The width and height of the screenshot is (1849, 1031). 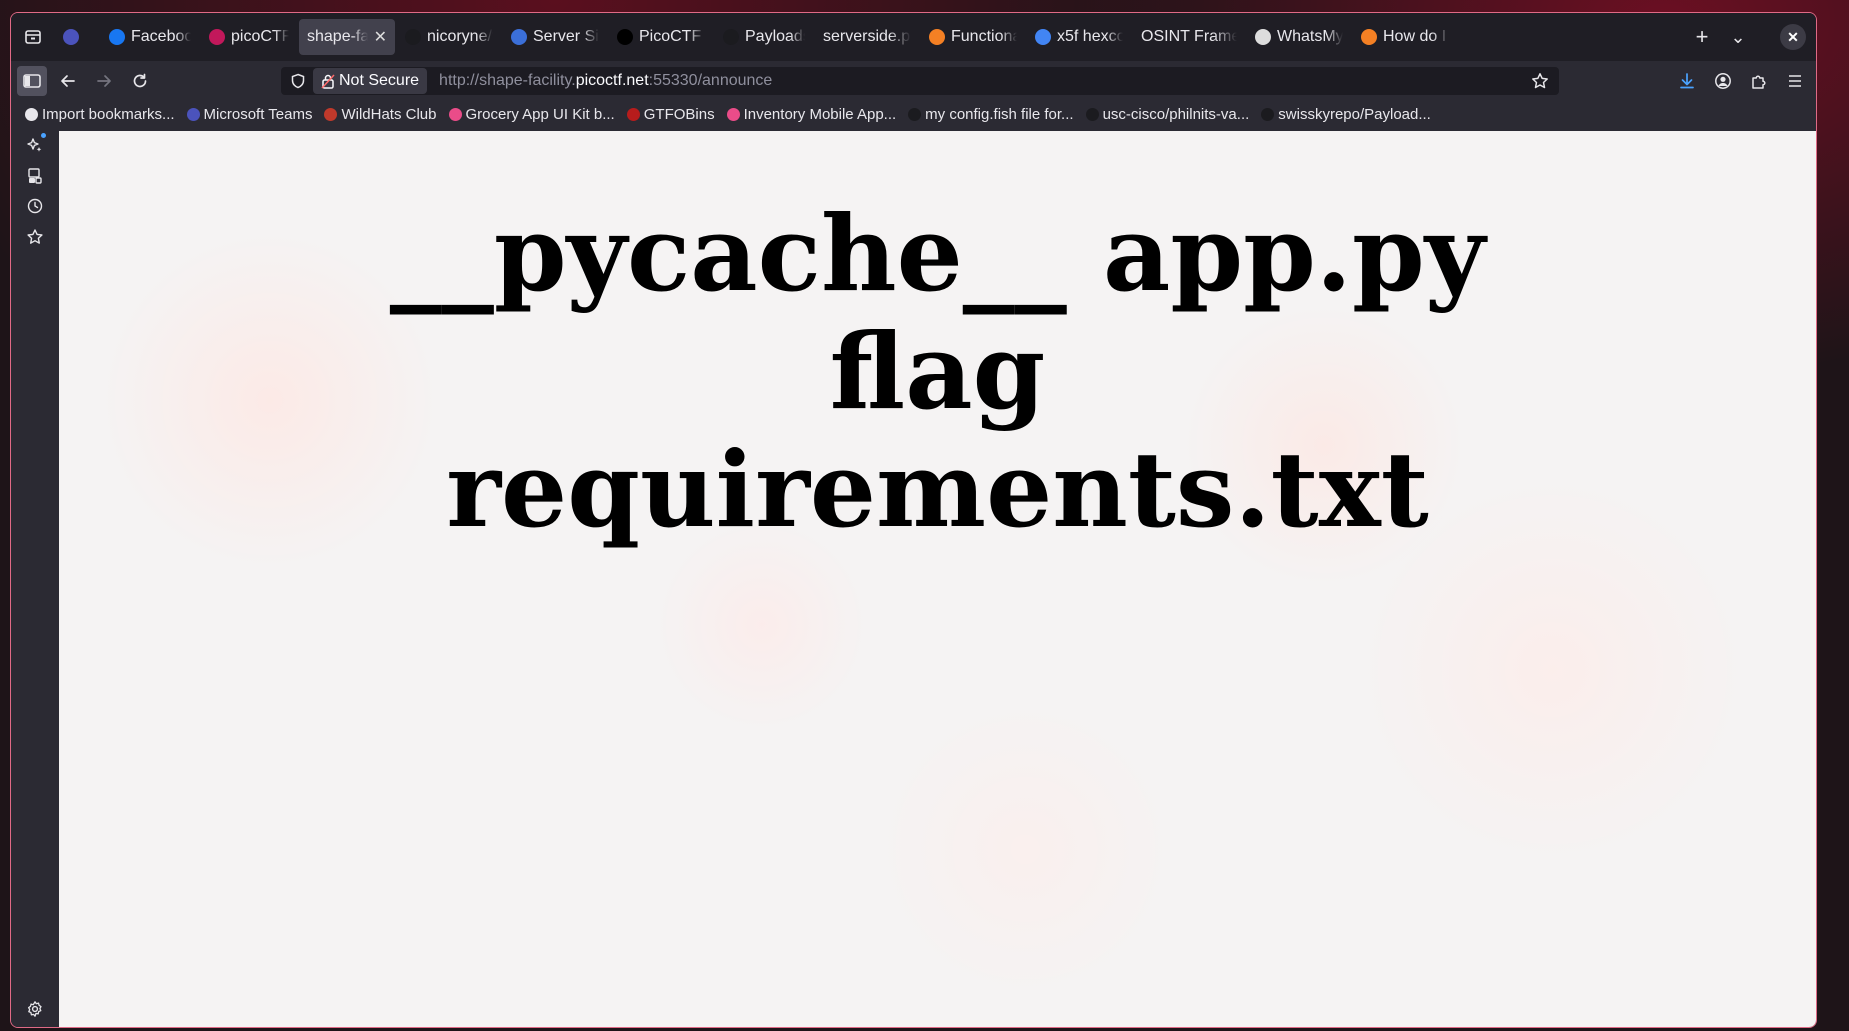 I want to click on bookmark-page-button, so click(x=1540, y=81).